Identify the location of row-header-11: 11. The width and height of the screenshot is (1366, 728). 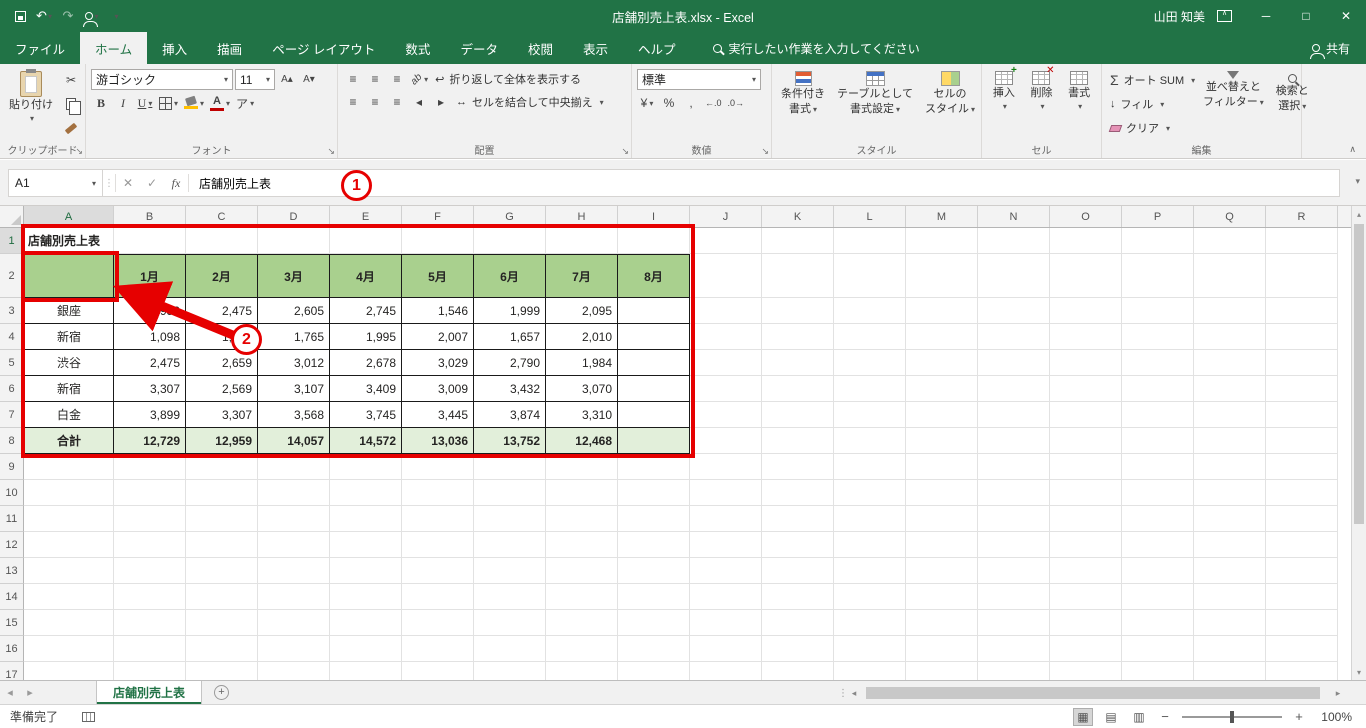
(12, 519).